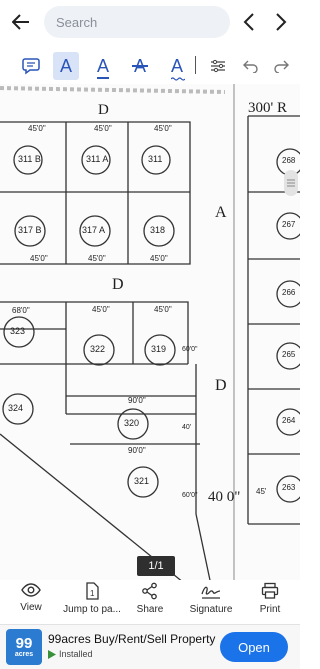 This screenshot has width=320, height=669. What do you see at coordinates (52, 654) in the screenshot?
I see `play-store-icon` at bounding box center [52, 654].